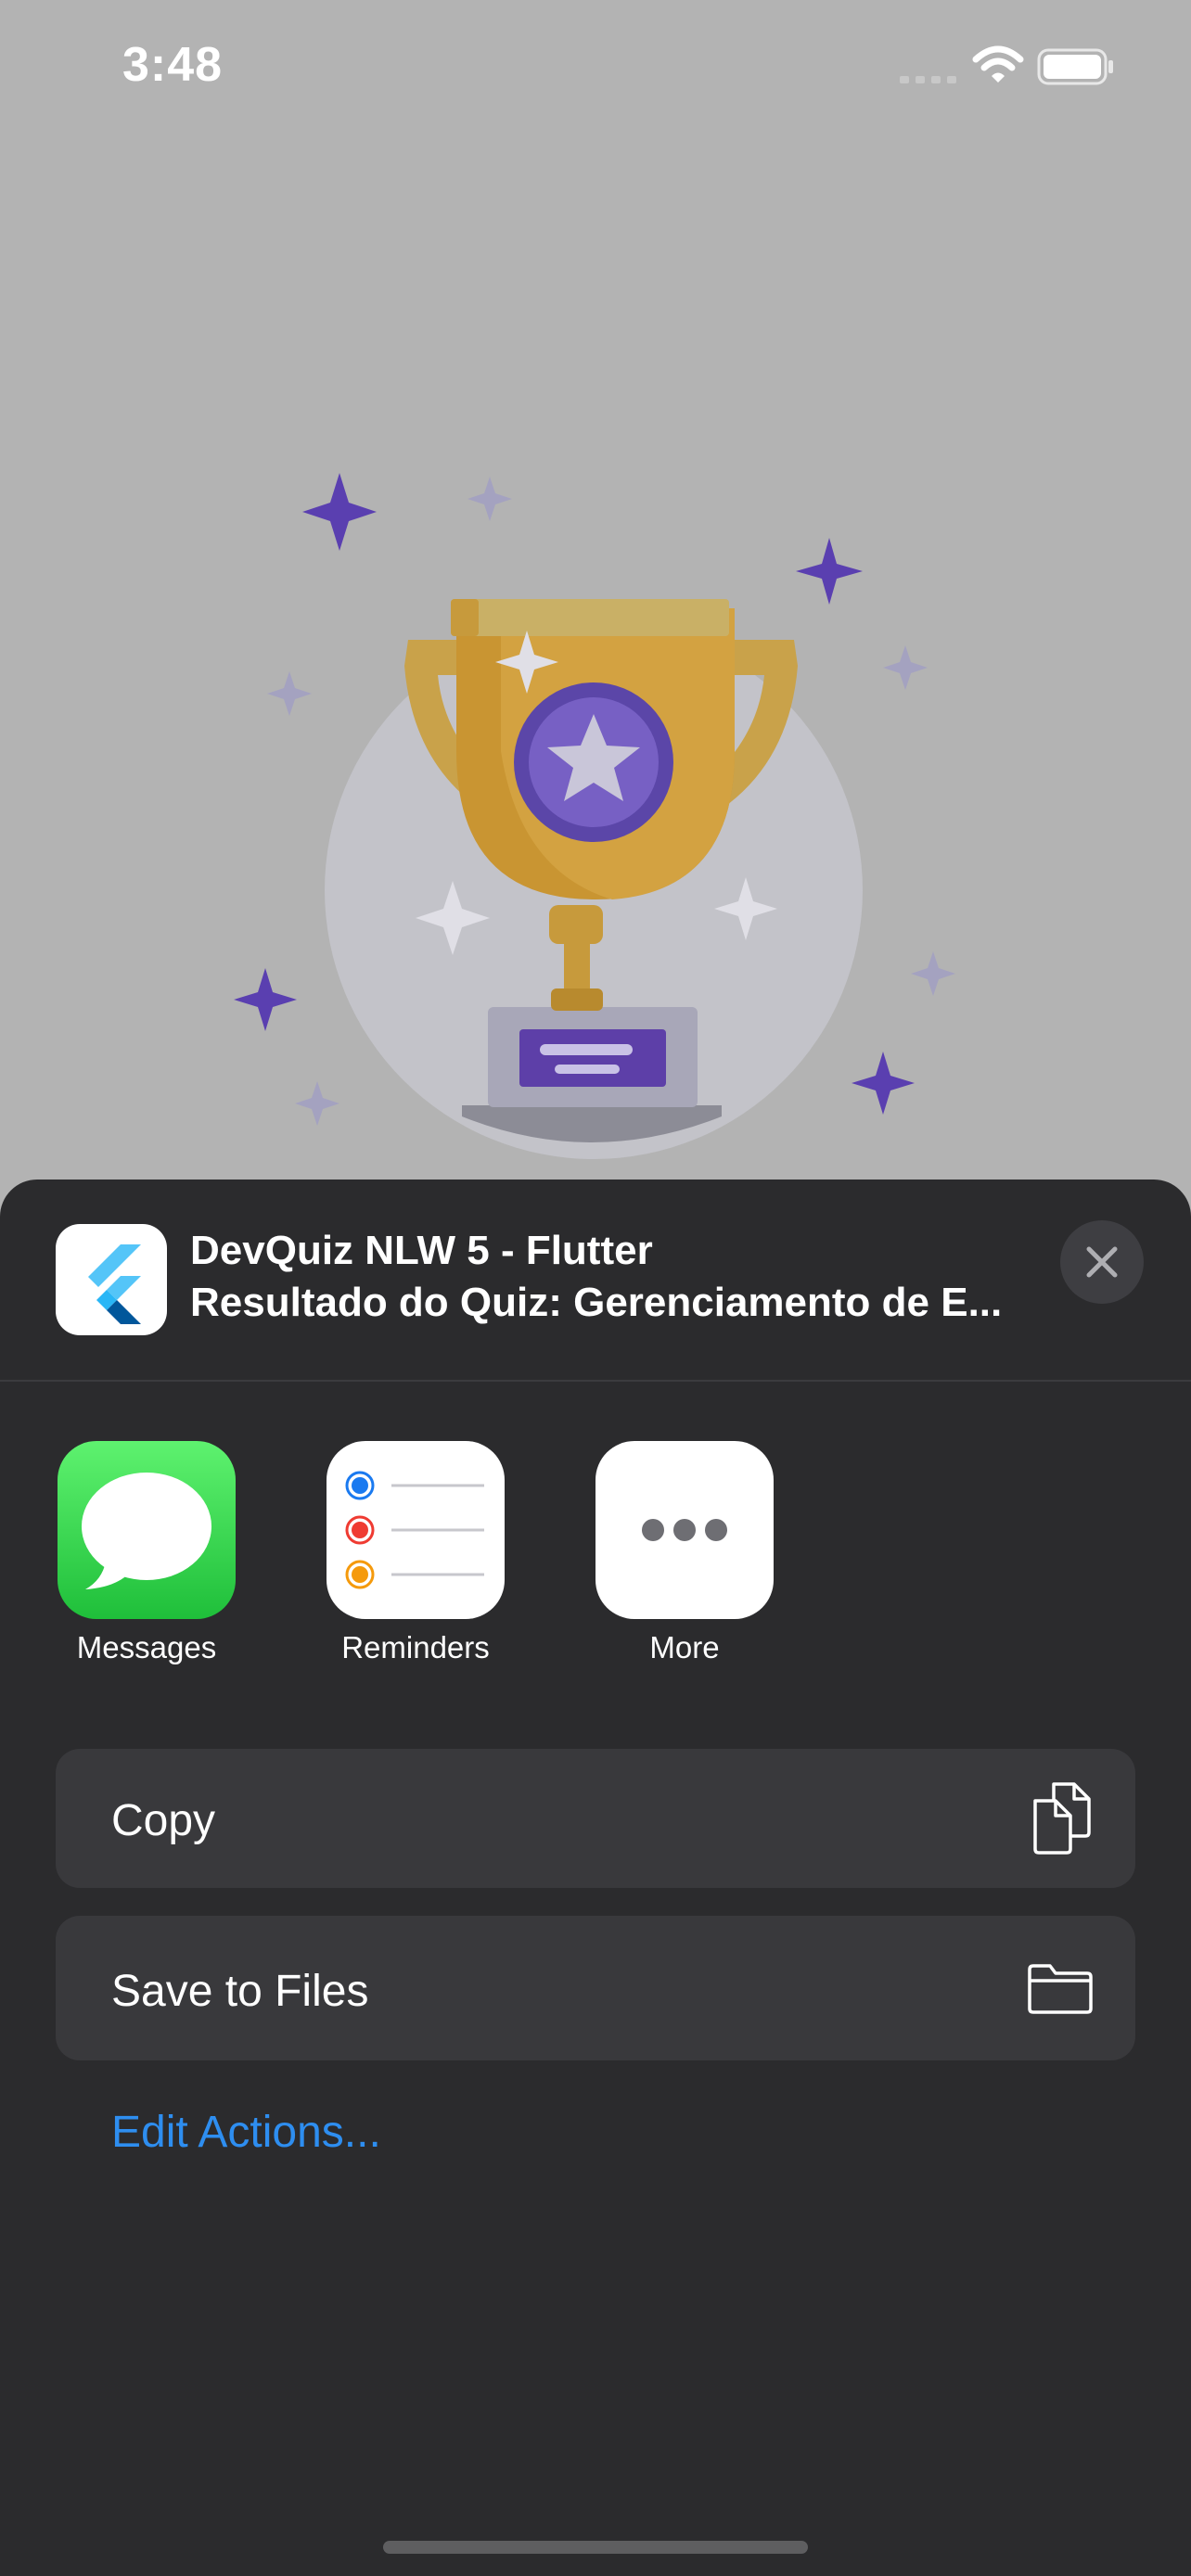 This screenshot has width=1191, height=2576. I want to click on share-targets: Messages Reminders More, so click(595, 1561).